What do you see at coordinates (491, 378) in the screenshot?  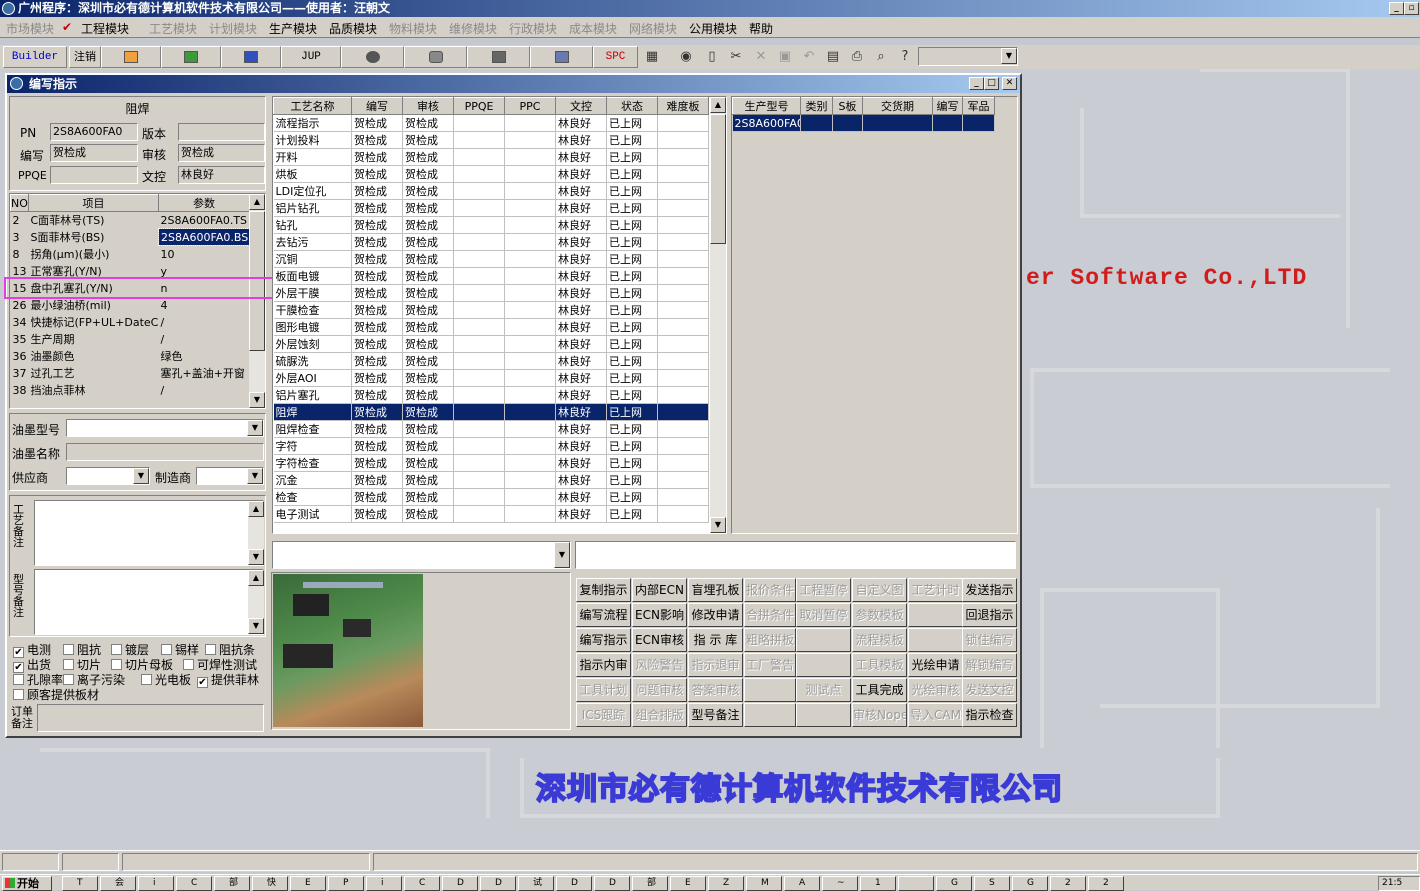 I see `flow-row: 外层AOI 贺检成 贺检成 林良好 已上网` at bounding box center [491, 378].